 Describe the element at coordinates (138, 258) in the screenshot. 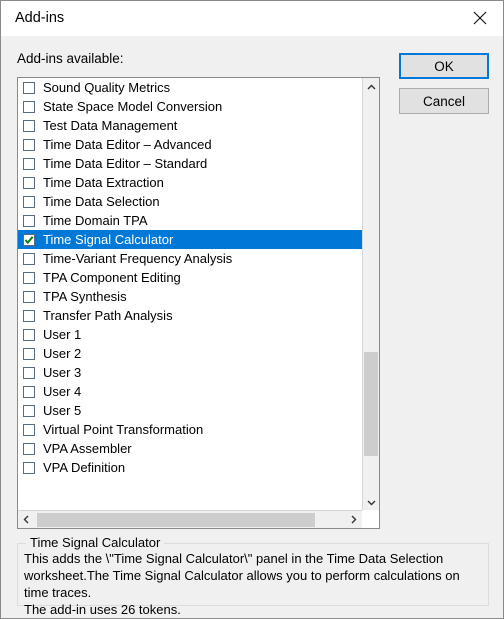

I see `list-item-label: Time-Variant Frequency Analysis` at that location.